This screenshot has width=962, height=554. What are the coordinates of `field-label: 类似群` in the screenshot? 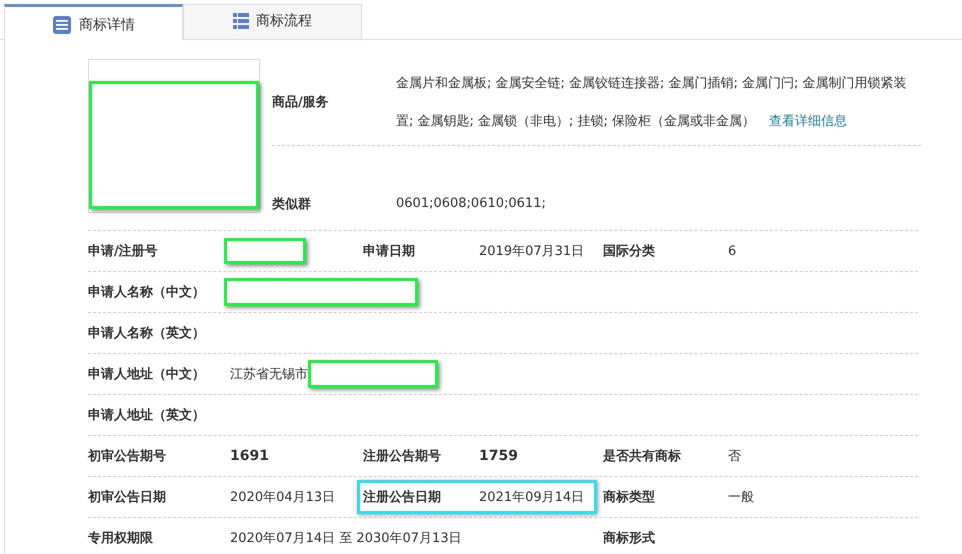 It's located at (292, 204).